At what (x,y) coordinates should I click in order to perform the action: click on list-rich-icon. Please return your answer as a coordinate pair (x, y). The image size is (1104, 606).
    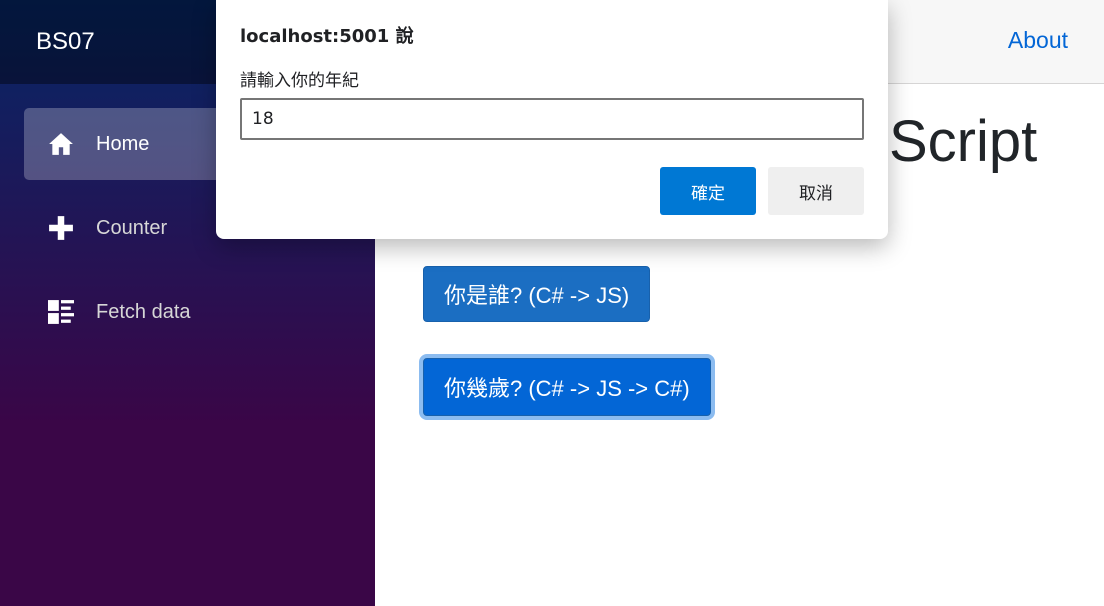
    Looking at the image, I should click on (61, 312).